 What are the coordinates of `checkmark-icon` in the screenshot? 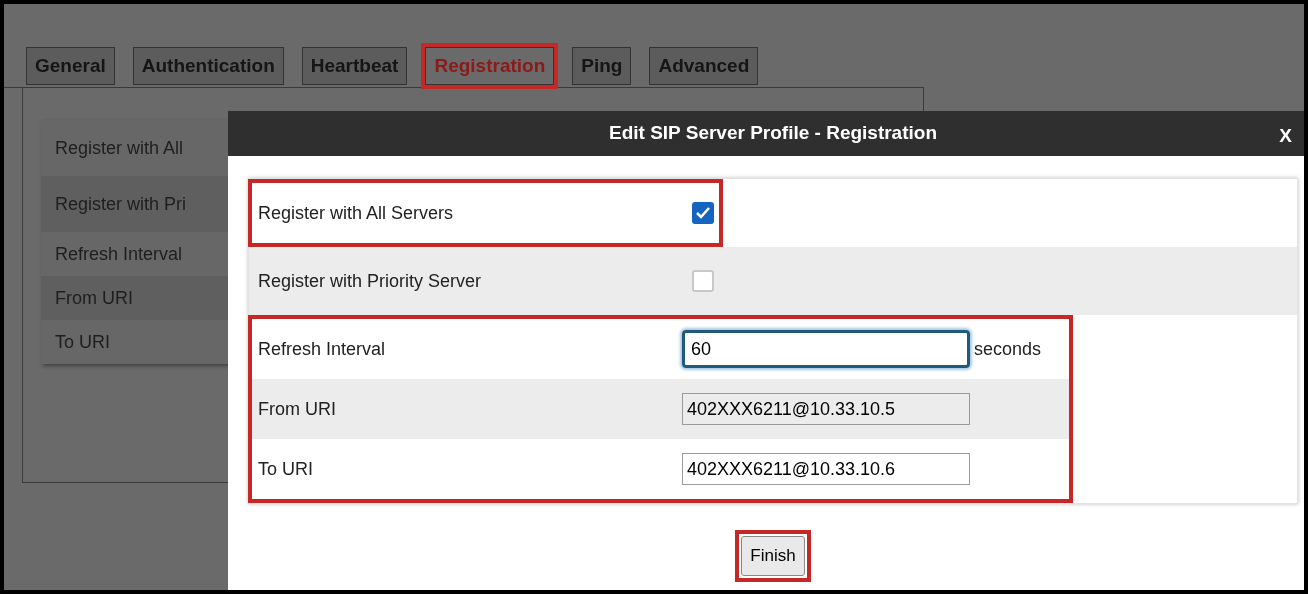 It's located at (703, 213).